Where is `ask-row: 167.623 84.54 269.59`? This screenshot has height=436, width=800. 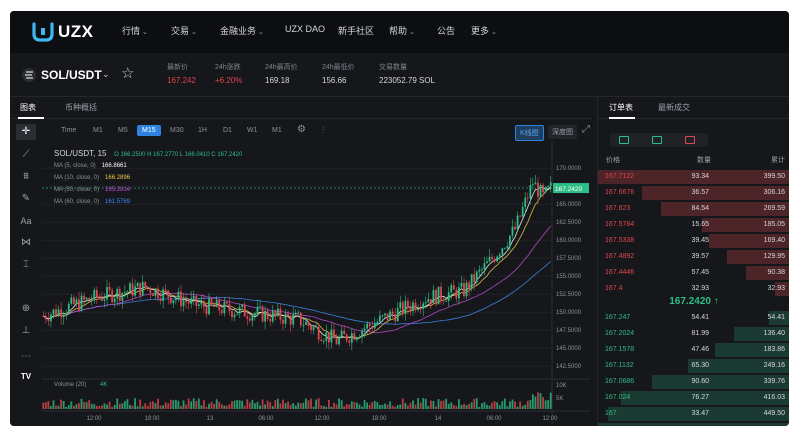 ask-row: 167.623 84.54 269.59 is located at coordinates (693, 209).